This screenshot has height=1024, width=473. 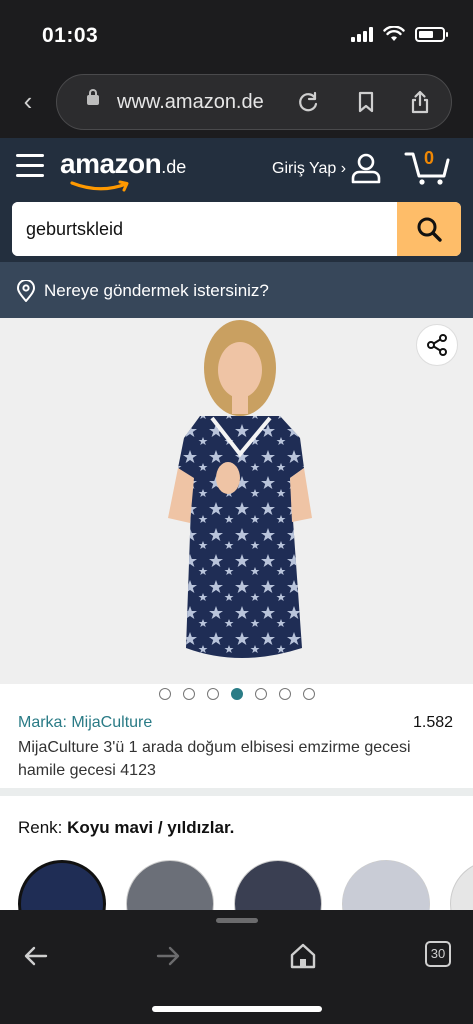 What do you see at coordinates (30, 166) in the screenshot?
I see `menu-icon` at bounding box center [30, 166].